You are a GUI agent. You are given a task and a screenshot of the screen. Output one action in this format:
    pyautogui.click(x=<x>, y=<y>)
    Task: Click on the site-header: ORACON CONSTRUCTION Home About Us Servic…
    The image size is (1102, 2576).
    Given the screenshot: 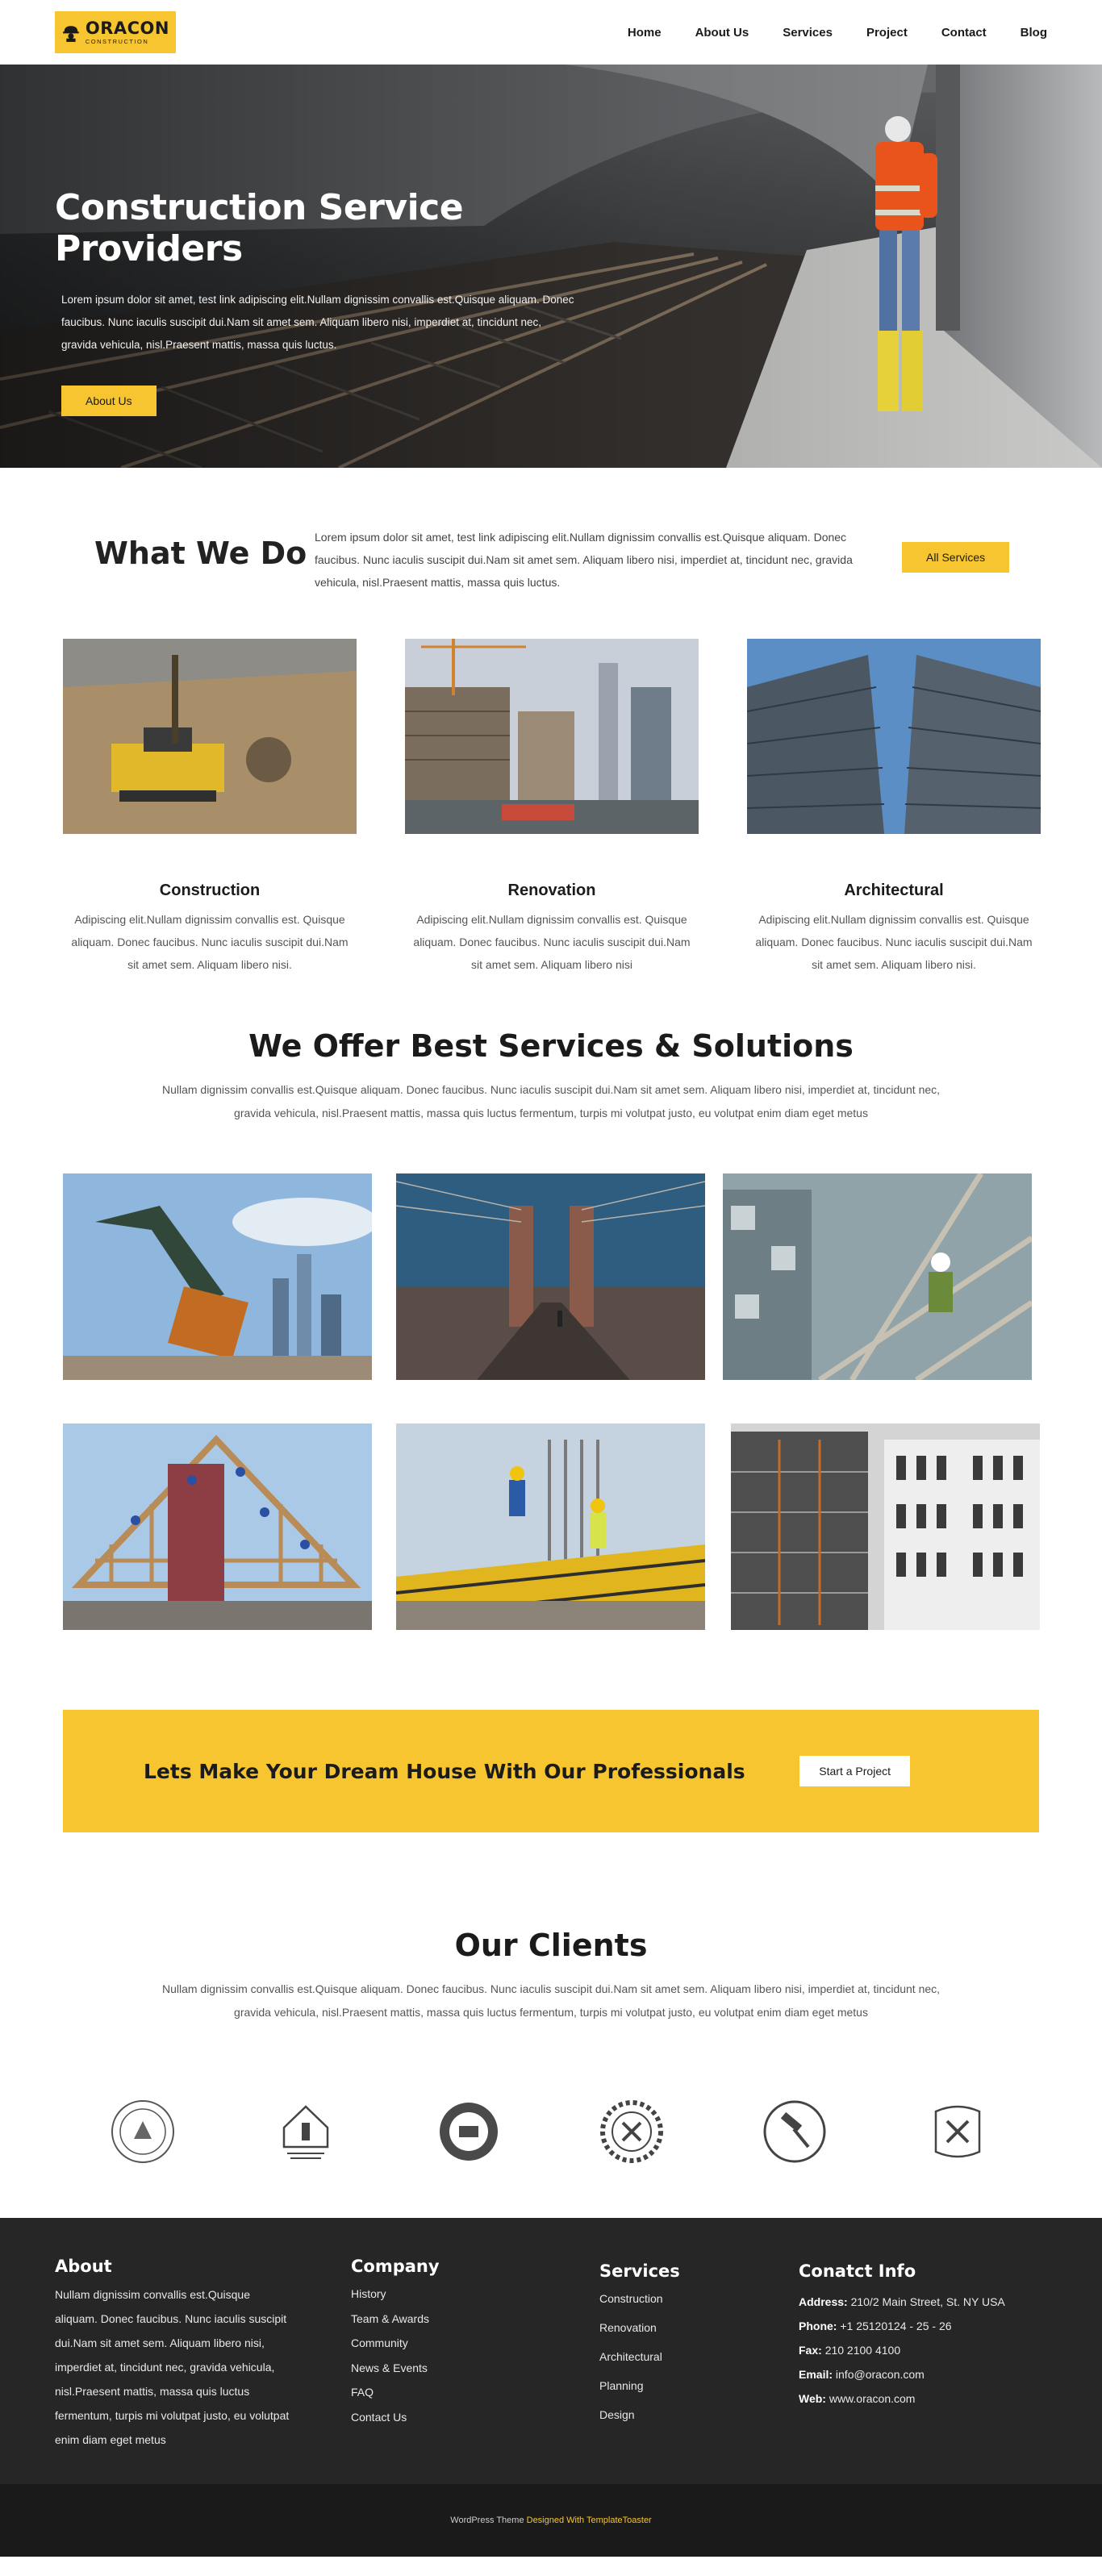 What is the action you would take?
    pyautogui.click(x=551, y=32)
    